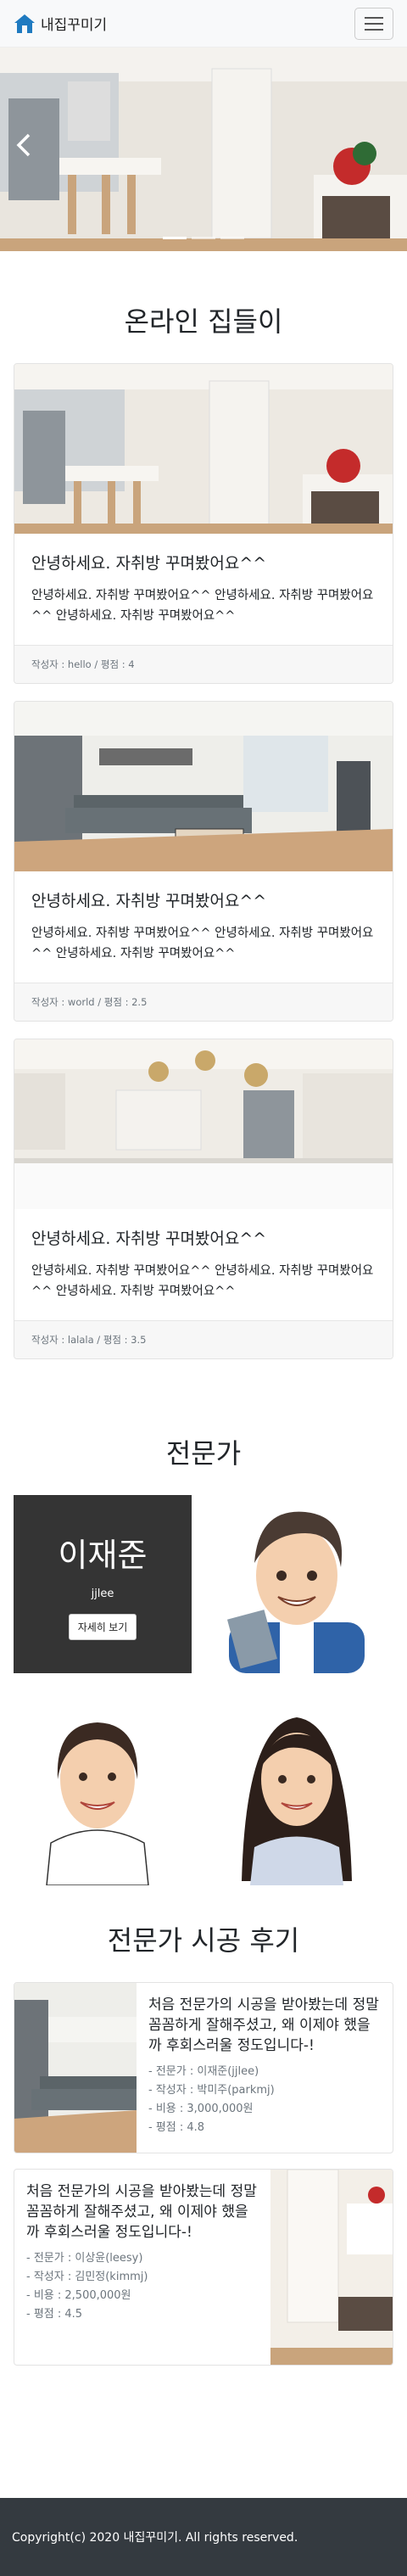 Image resolution: width=407 pixels, height=2576 pixels. What do you see at coordinates (54, 2314) in the screenshot?
I see `review-detail-rating: - 평점 : 4.5` at bounding box center [54, 2314].